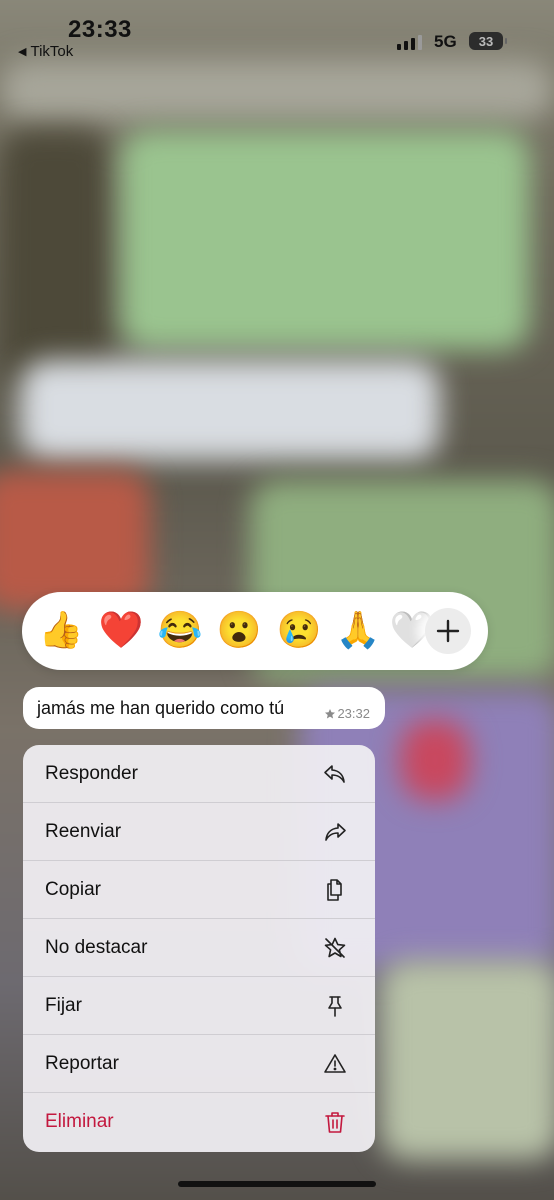 Image resolution: width=554 pixels, height=1200 pixels. I want to click on menu-item-label: Responder, so click(91, 773).